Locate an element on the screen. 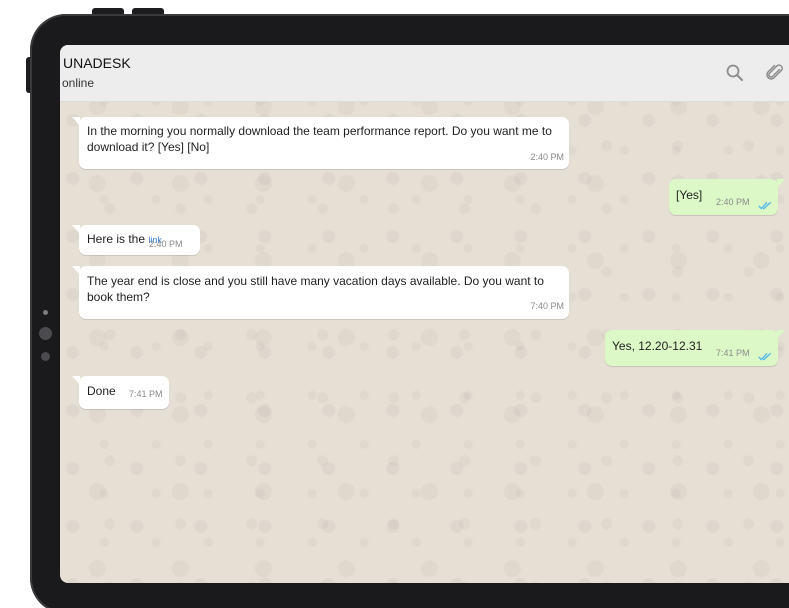 This screenshot has width=789, height=608. message-time: 7:40 PM is located at coordinates (547, 306).